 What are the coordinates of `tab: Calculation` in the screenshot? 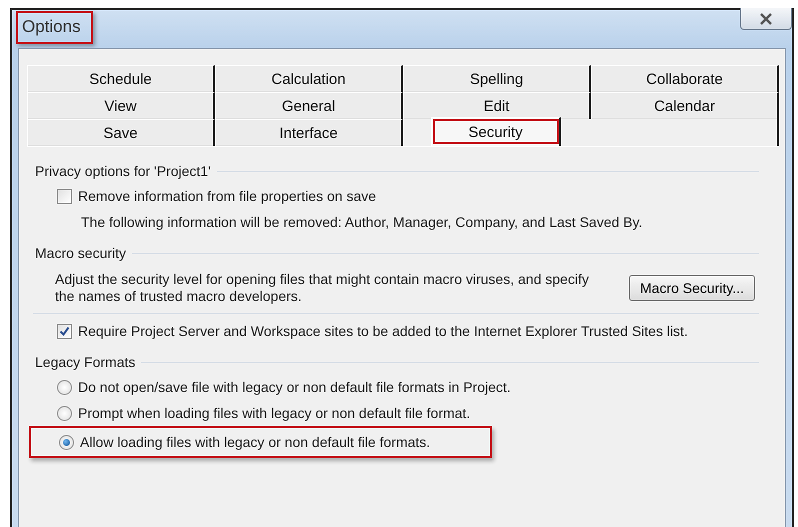 It's located at (309, 78).